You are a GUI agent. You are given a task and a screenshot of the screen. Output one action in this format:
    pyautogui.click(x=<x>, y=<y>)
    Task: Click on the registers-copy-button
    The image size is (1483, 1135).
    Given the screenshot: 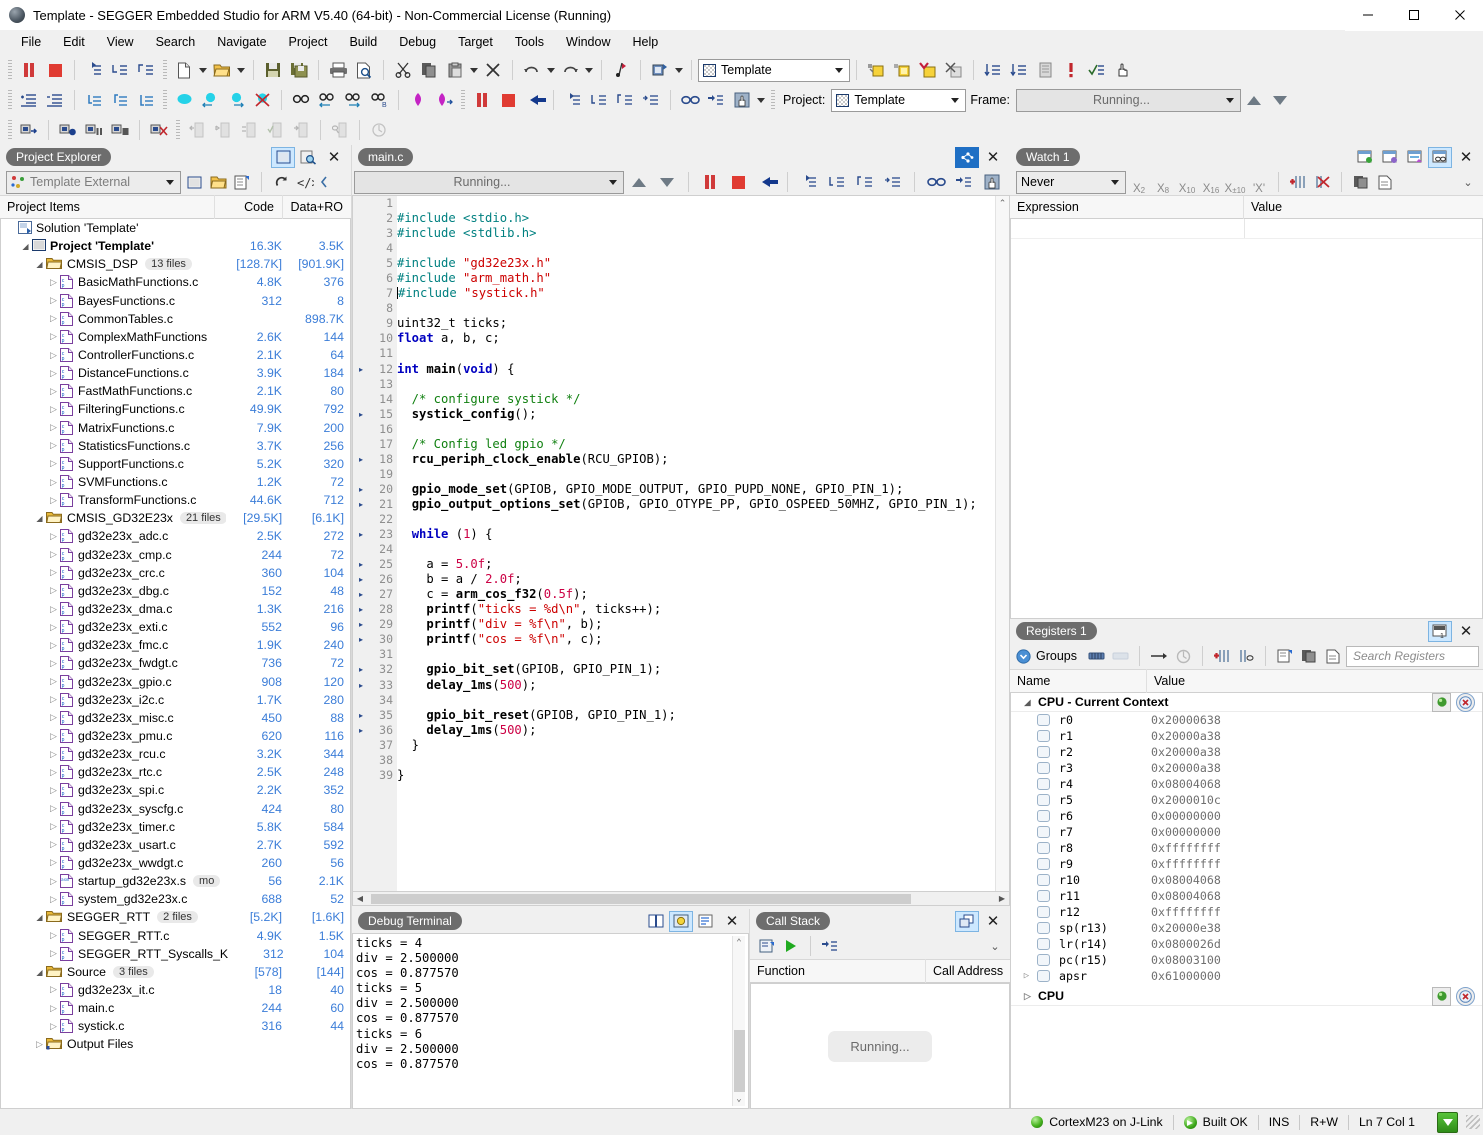 What is the action you would take?
    pyautogui.click(x=1309, y=656)
    